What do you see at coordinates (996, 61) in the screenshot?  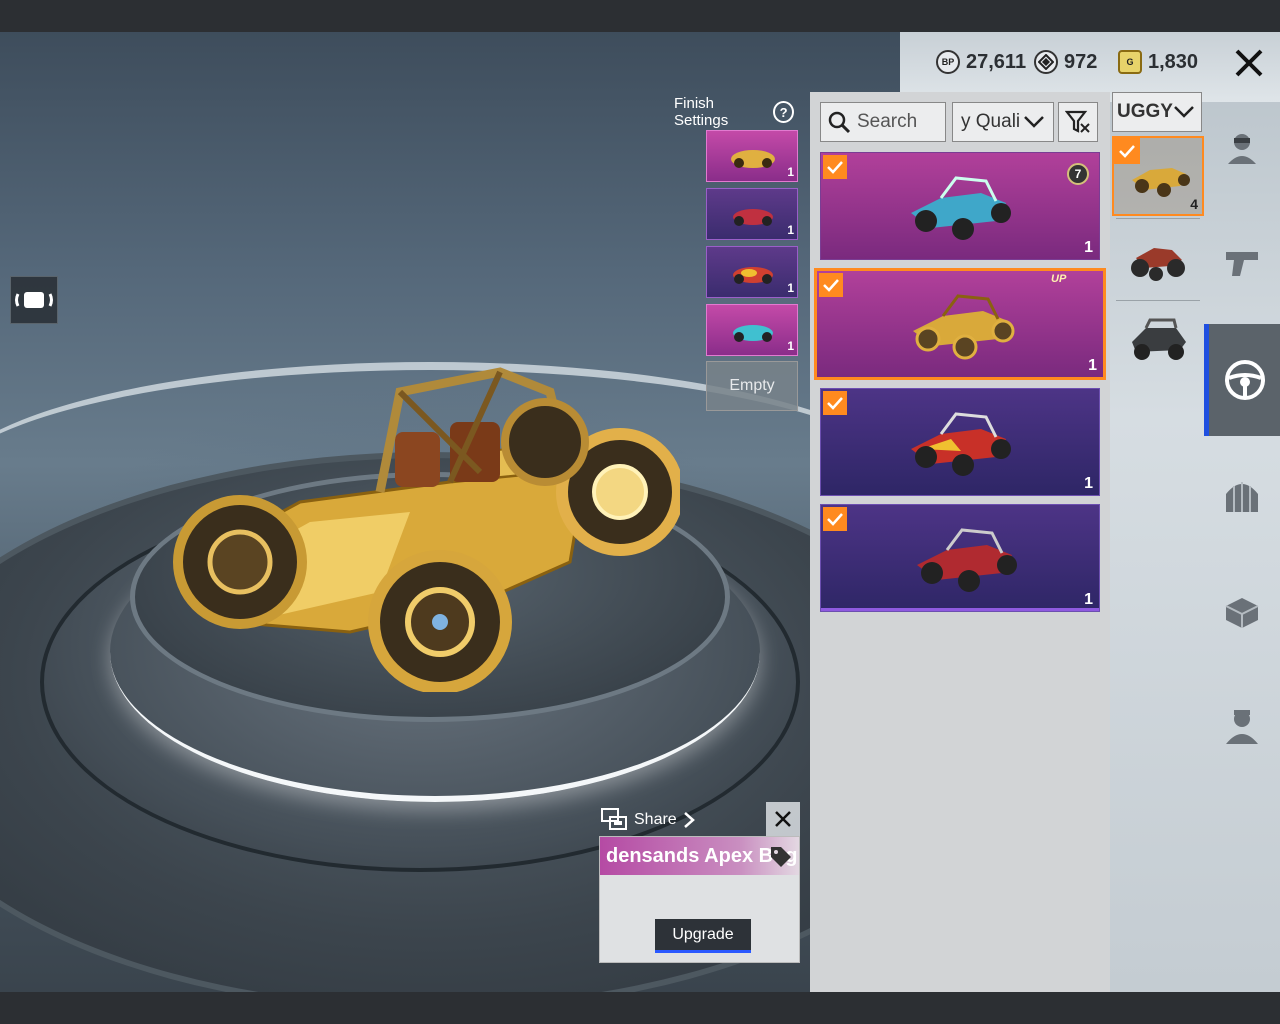 I see `bp-amount: 27,611` at bounding box center [996, 61].